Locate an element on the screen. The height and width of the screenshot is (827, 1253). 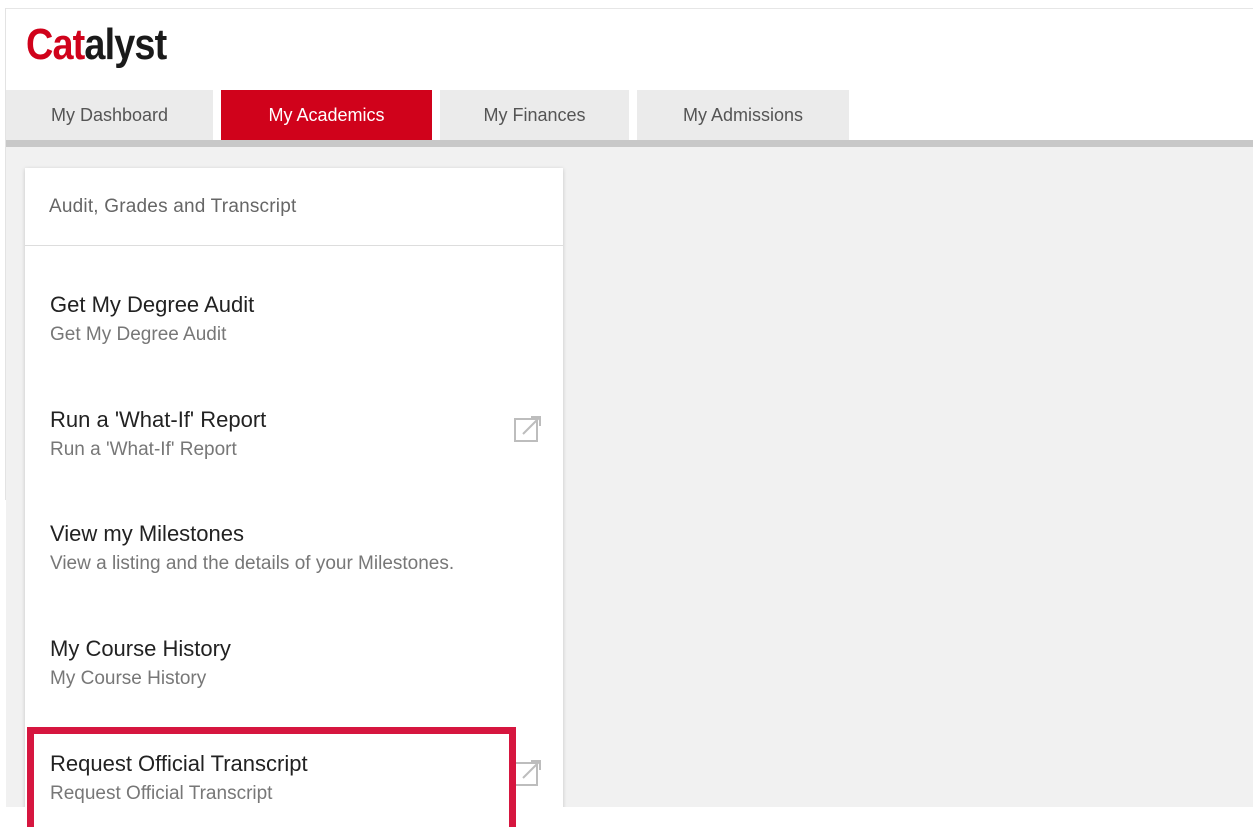
card-title: Audit, Grades and Transcript is located at coordinates (294, 207).